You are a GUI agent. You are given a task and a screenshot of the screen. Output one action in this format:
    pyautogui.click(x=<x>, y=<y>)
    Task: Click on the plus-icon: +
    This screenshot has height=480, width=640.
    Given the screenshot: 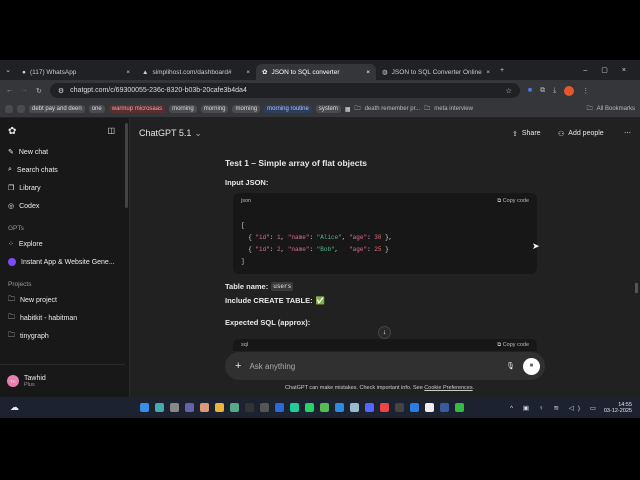 What is the action you would take?
    pyautogui.click(x=238, y=366)
    